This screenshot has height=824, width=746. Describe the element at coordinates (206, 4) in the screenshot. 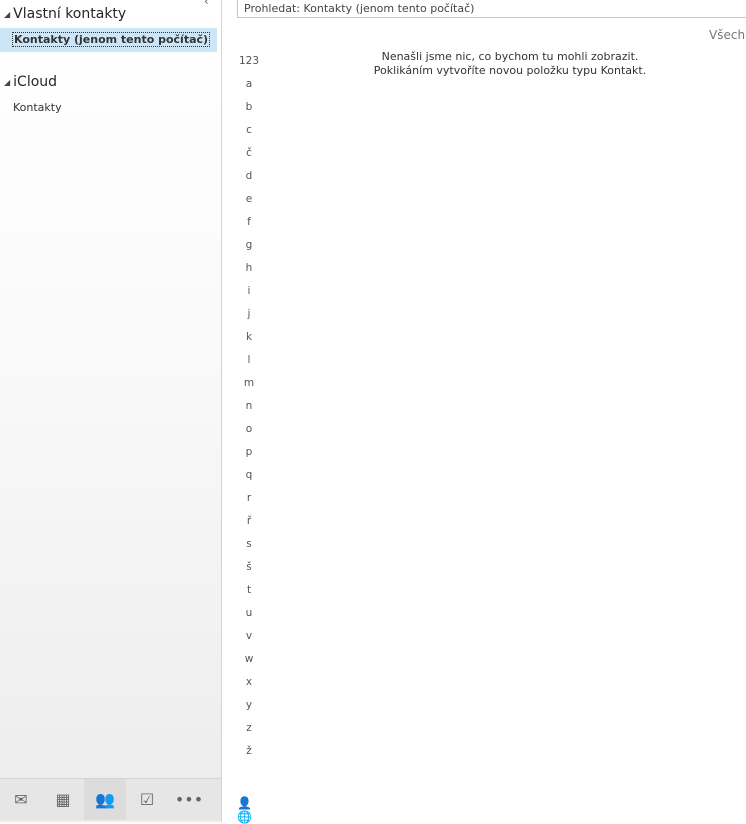

I see `collapse-pane-icon: ‹` at that location.